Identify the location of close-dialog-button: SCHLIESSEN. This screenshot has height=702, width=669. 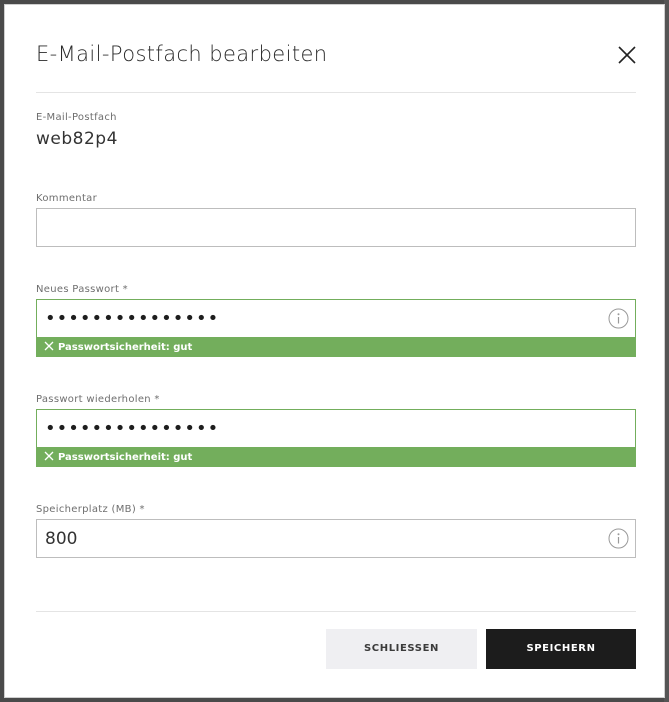
(401, 649).